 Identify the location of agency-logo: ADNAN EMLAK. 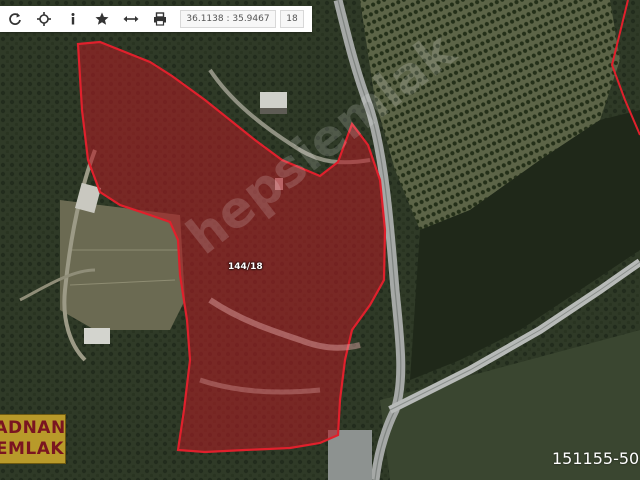
(33, 439).